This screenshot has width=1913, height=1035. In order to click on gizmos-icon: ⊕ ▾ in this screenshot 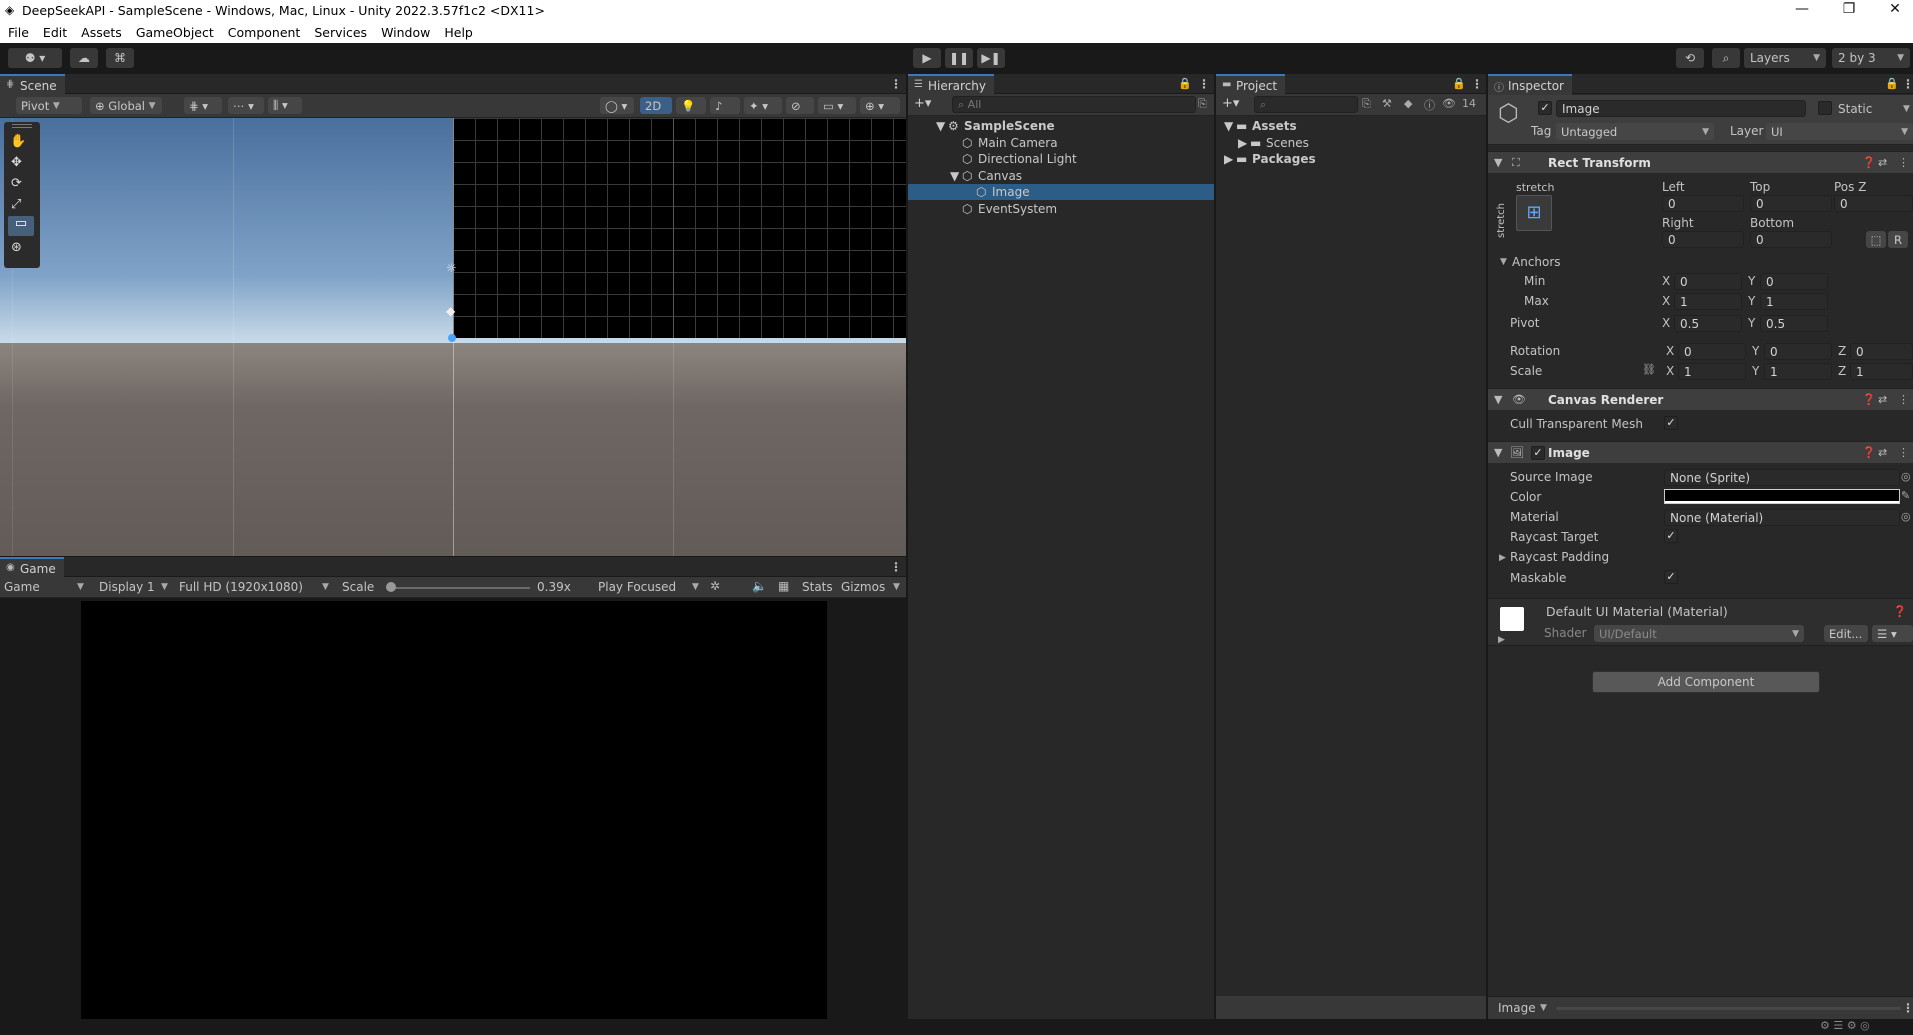, I will do `click(880, 105)`.